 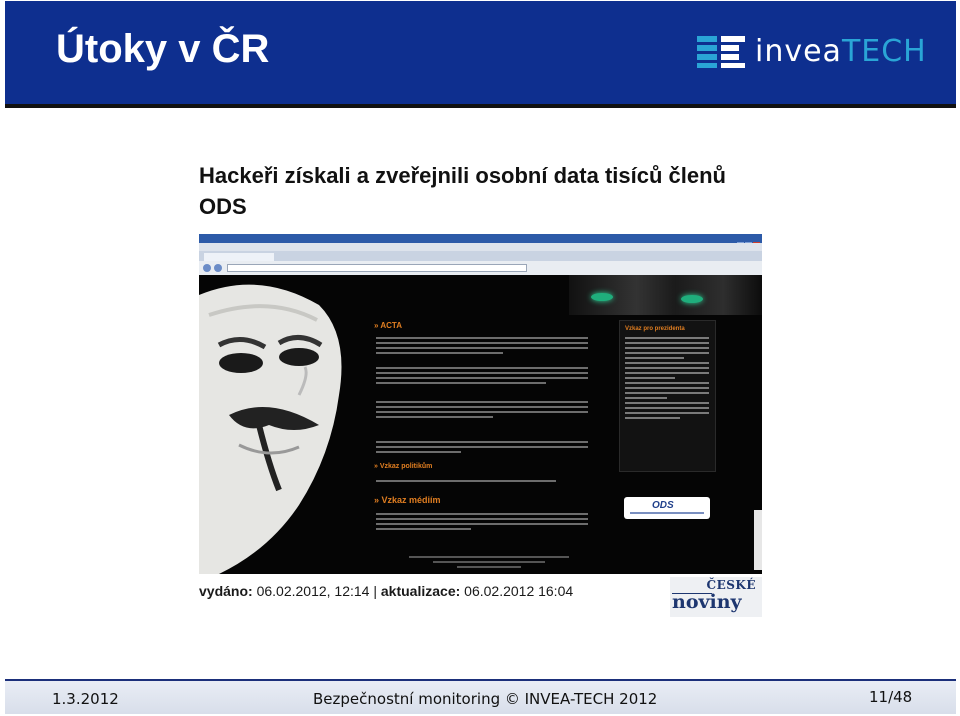 I want to click on politikum-text, so click(x=482, y=482).